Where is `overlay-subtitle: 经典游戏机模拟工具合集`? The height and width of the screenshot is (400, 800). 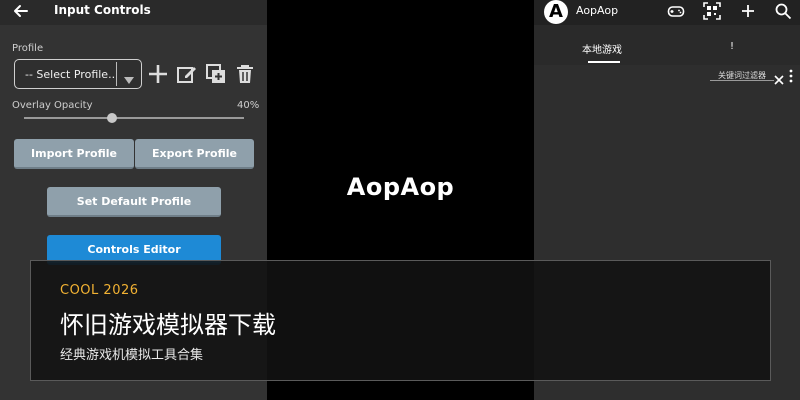 overlay-subtitle: 经典游戏机模拟工具合集 is located at coordinates (132, 355).